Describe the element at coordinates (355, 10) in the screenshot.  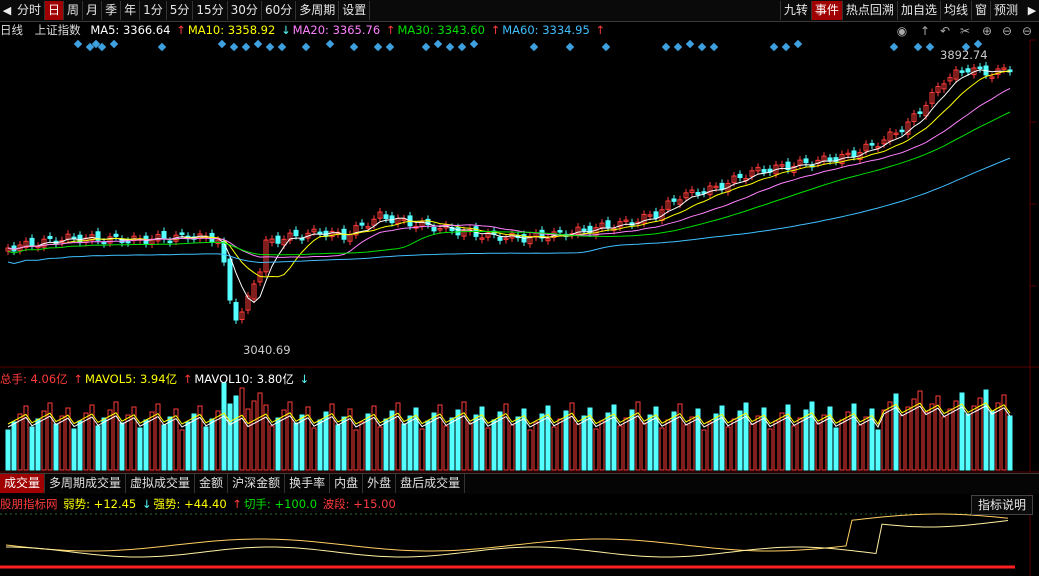
I see `period-tab: 设置` at that location.